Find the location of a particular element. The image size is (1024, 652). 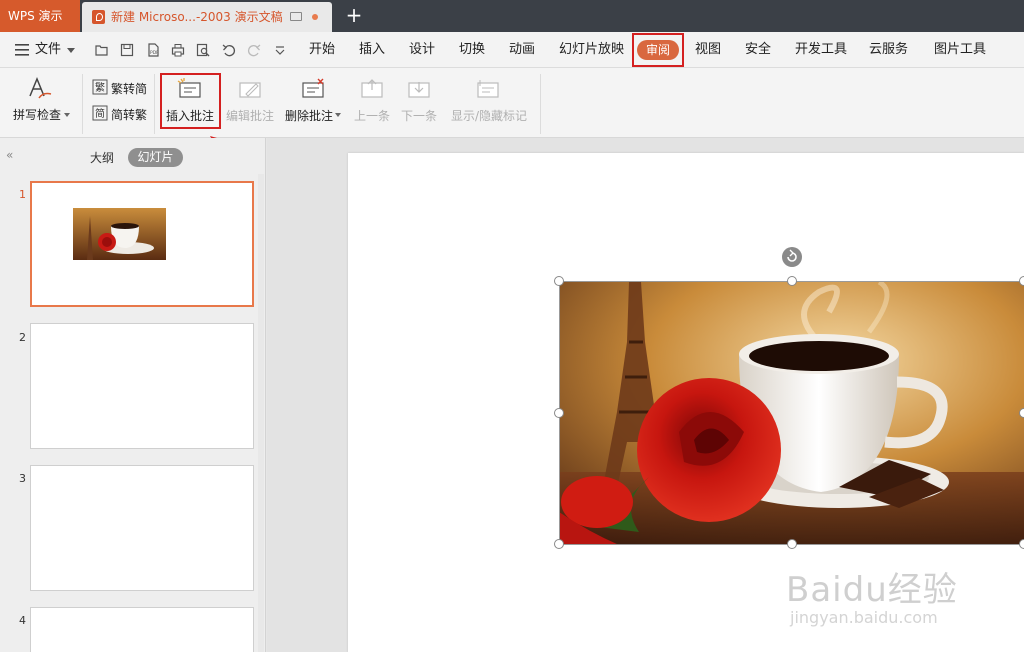

menu-picture-tools: 图片工具 is located at coordinates (960, 50).